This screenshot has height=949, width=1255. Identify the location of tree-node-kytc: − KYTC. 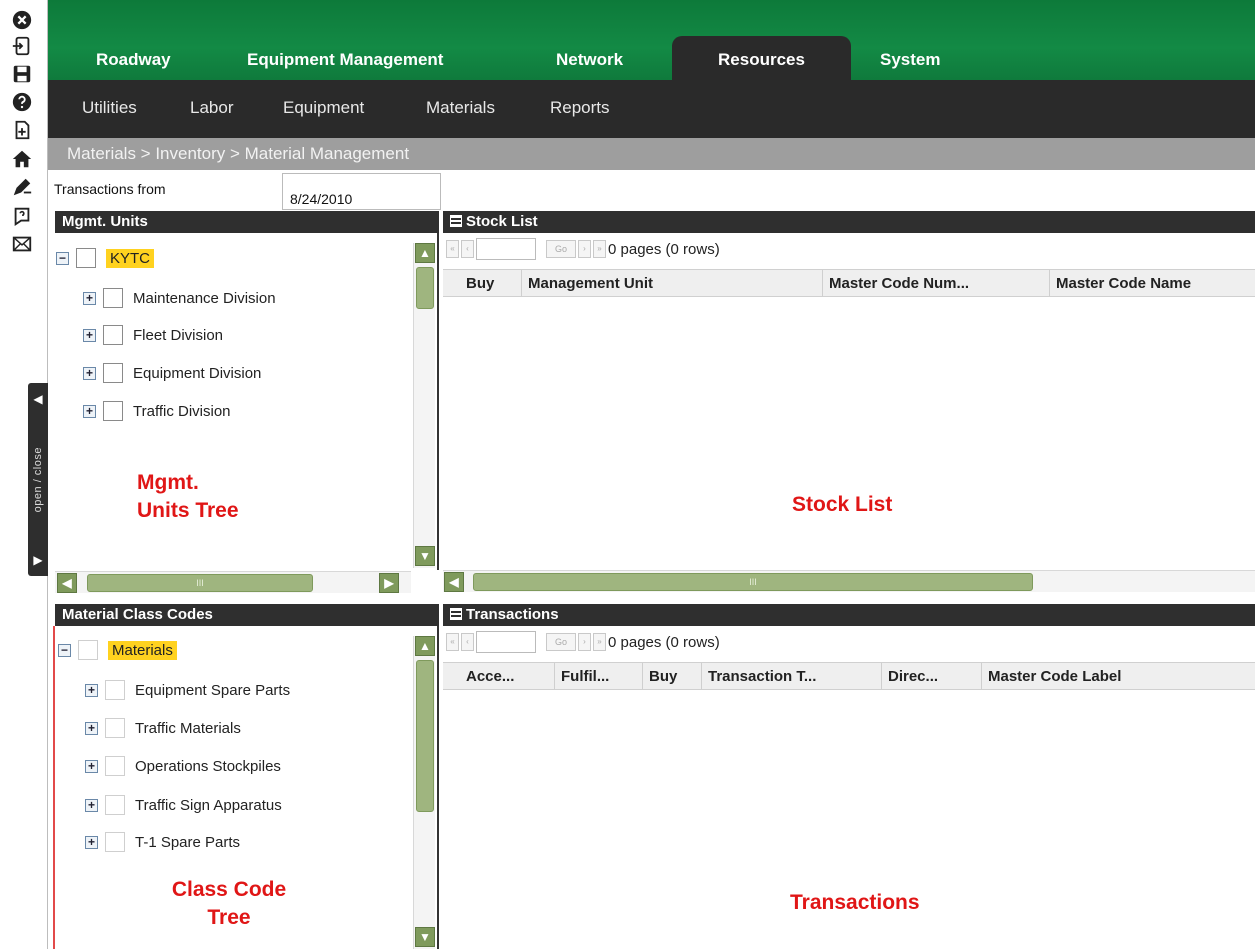
(105, 258).